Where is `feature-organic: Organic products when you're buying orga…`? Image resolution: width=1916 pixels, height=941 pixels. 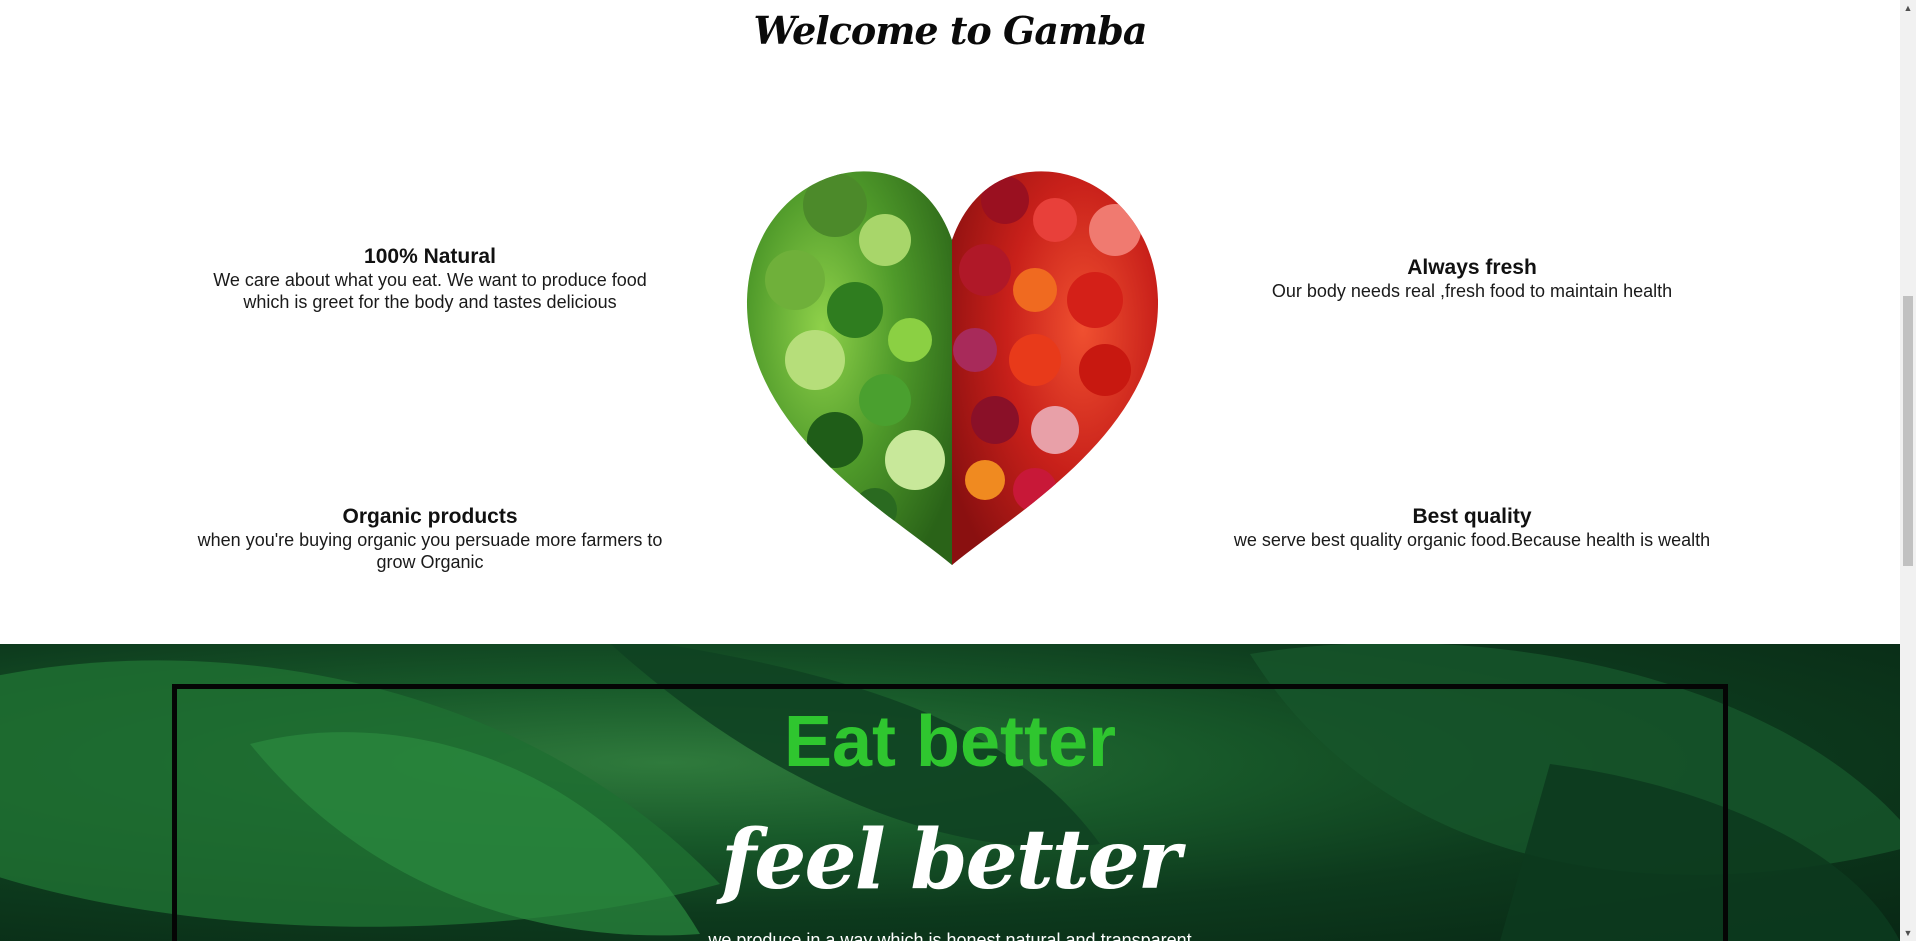 feature-organic: Organic products when you're buying orga… is located at coordinates (430, 539).